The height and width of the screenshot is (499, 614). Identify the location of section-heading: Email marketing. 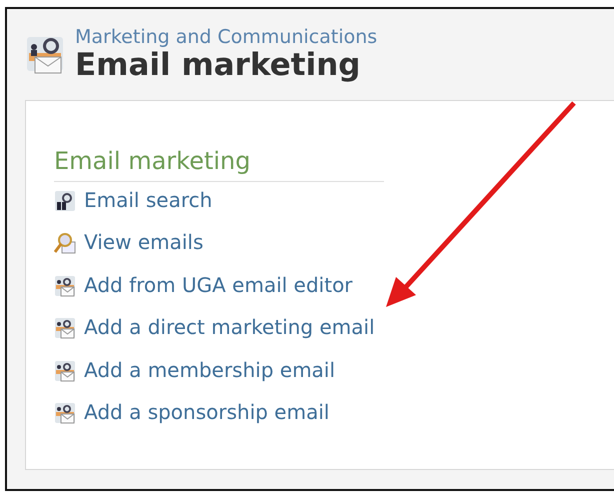
(219, 162).